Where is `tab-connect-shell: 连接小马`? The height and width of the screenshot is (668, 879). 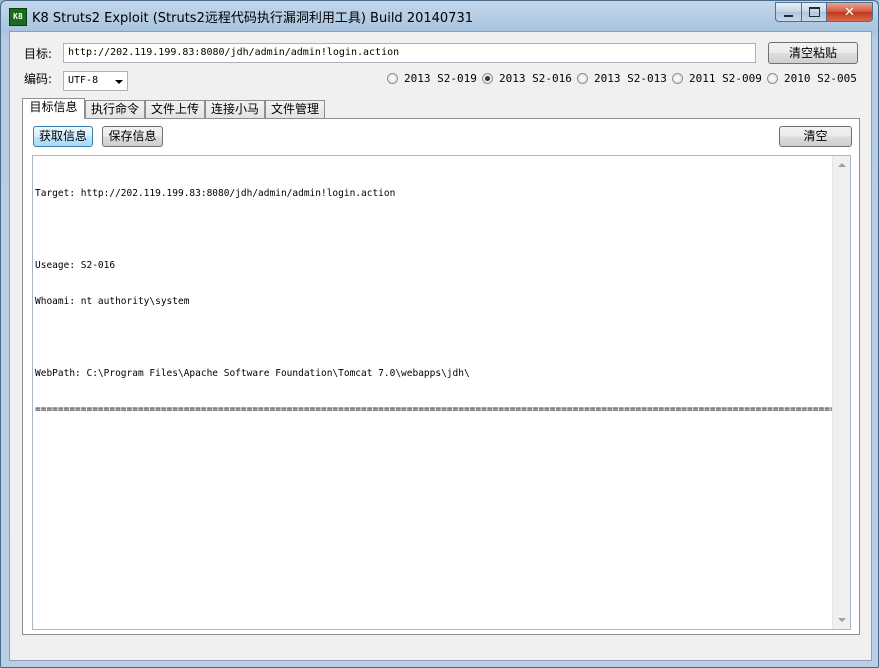 tab-connect-shell: 连接小马 is located at coordinates (235, 109).